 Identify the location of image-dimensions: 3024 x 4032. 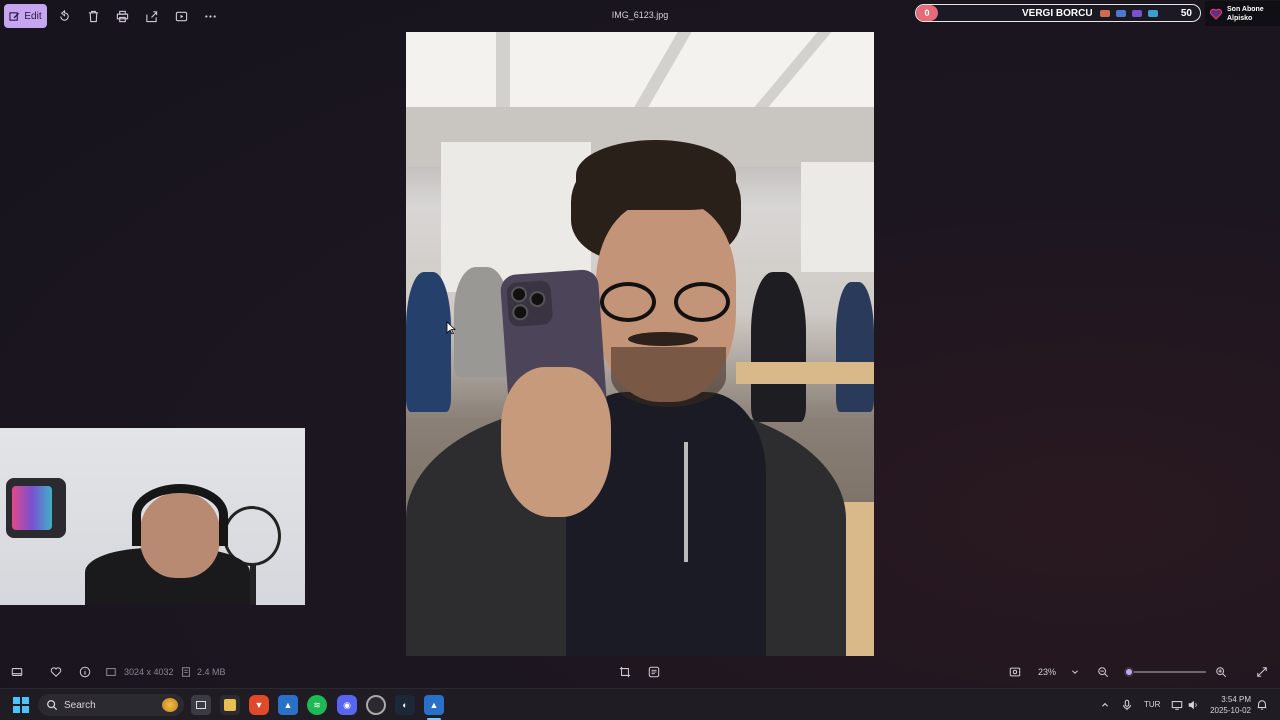
(149, 672).